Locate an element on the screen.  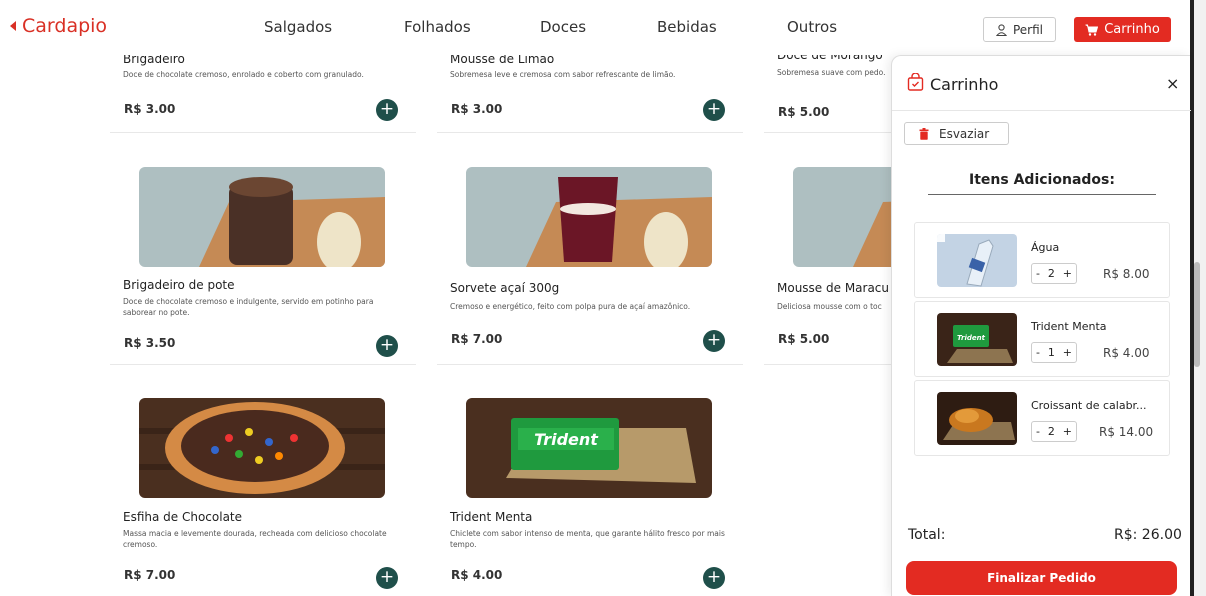
finish-order-button: Finalizar Pedido is located at coordinates (1041, 578).